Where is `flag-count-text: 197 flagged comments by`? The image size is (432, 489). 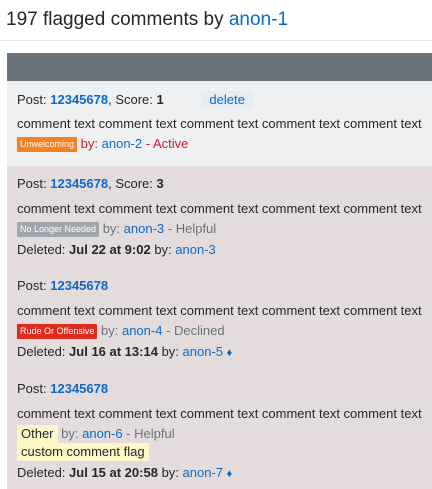
flag-count-text: 197 flagged comments by is located at coordinates (115, 19).